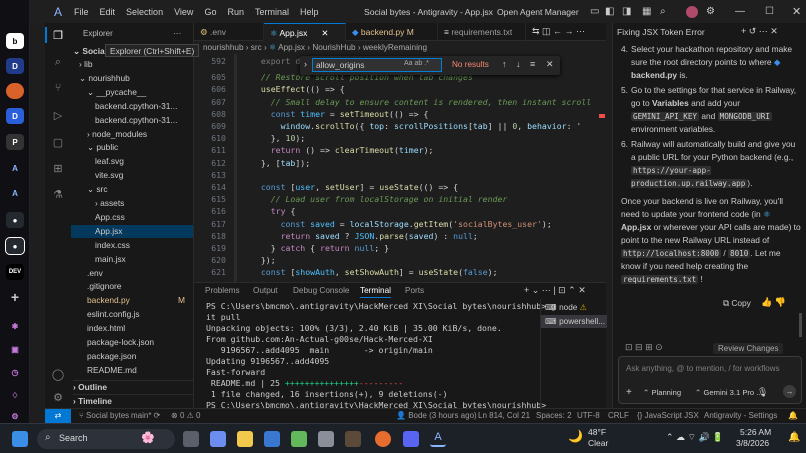 Image resolution: width=806 pixels, height=453 pixels. What do you see at coordinates (752, 443) in the screenshot?
I see `clock-date: 3/8/2026` at bounding box center [752, 443].